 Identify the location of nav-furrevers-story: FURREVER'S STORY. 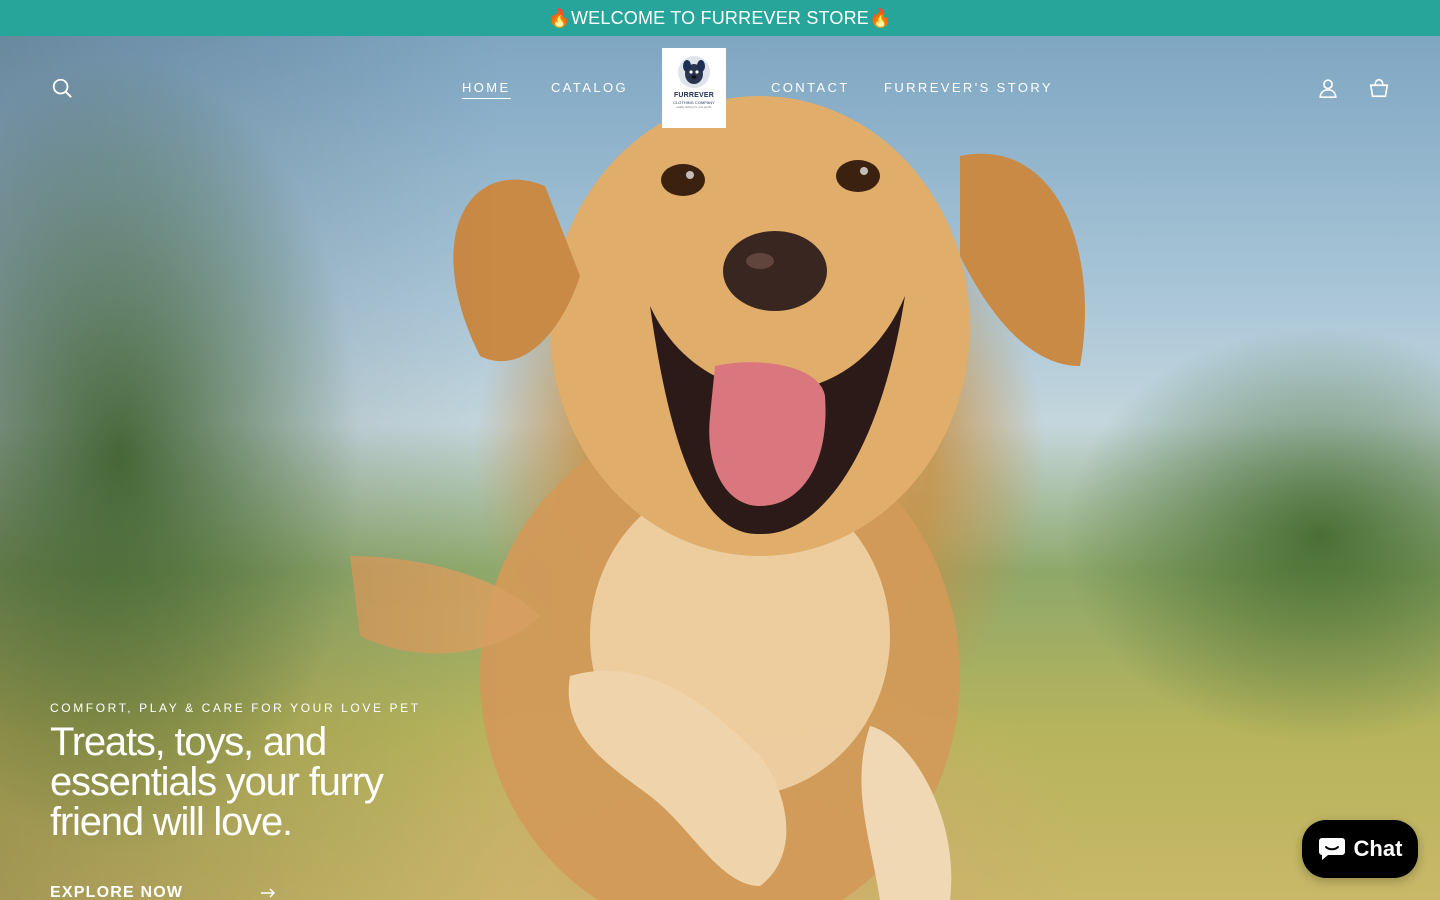
(968, 88).